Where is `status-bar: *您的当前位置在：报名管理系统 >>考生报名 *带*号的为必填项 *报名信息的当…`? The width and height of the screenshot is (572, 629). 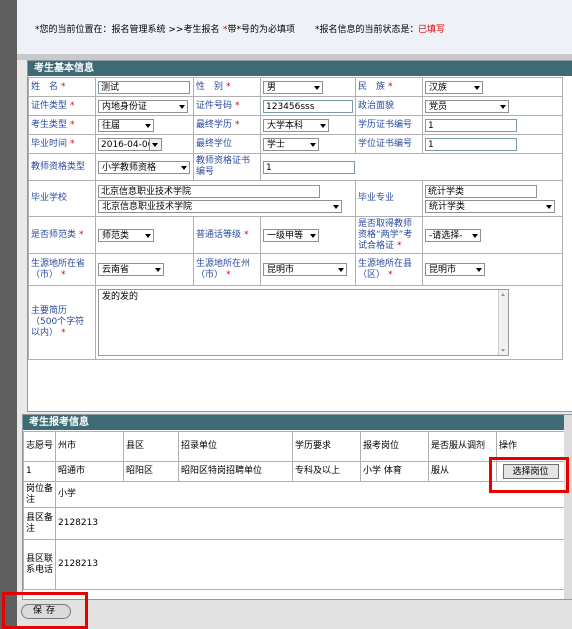 status-bar: *您的当前位置在：报名管理系统 >>考生报名 *带*号的为必填项 *报名信息的当… is located at coordinates (294, 27).